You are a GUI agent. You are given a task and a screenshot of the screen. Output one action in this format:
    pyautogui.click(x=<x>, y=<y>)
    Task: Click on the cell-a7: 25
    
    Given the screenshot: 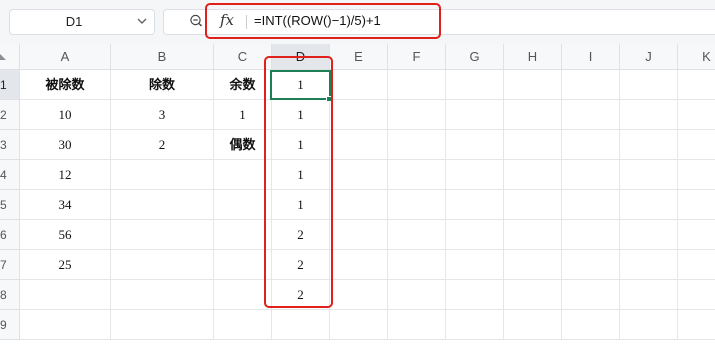 What is the action you would take?
    pyautogui.click(x=65, y=265)
    